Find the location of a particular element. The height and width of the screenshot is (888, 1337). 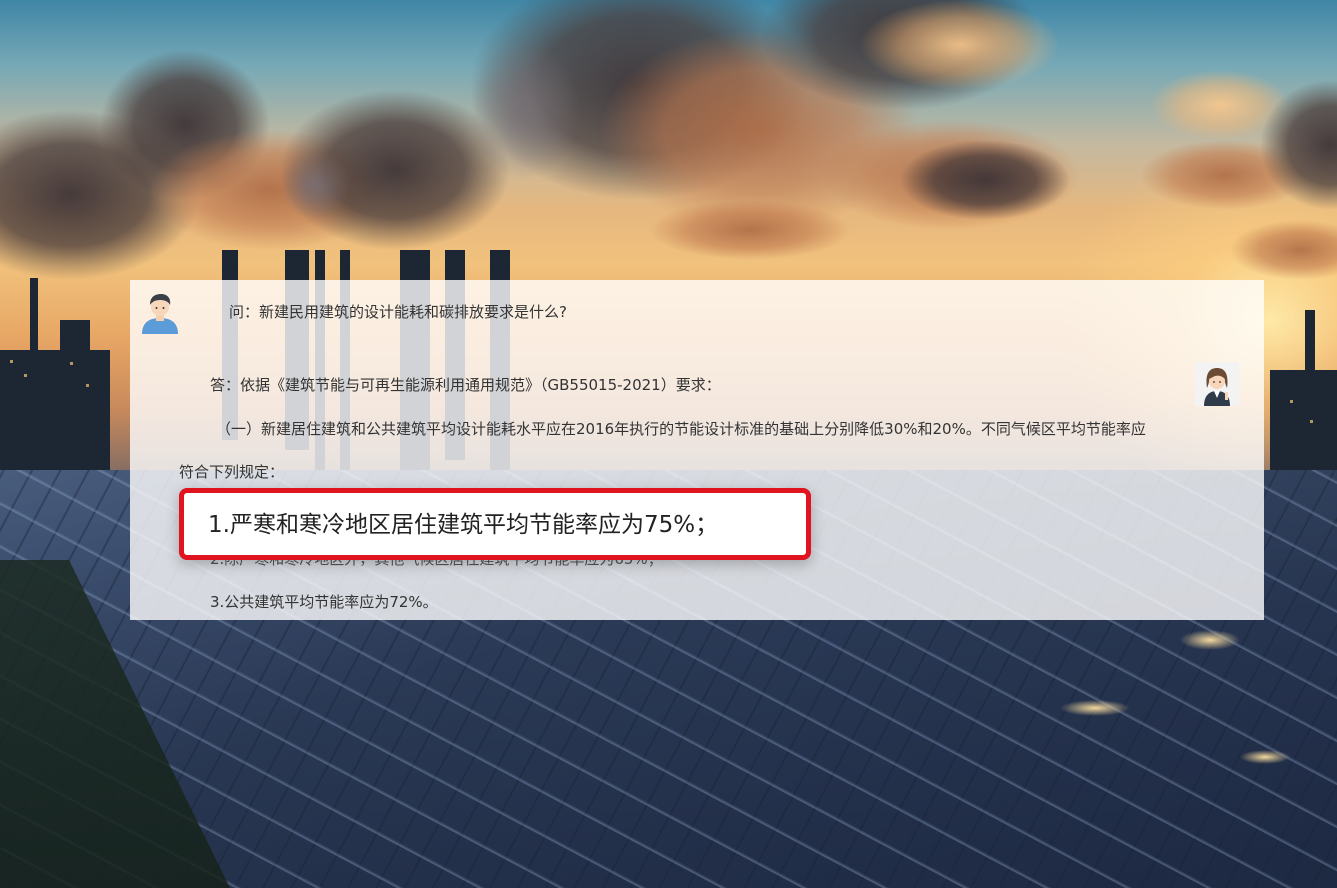

user-avatar-icon is located at coordinates (160, 314).